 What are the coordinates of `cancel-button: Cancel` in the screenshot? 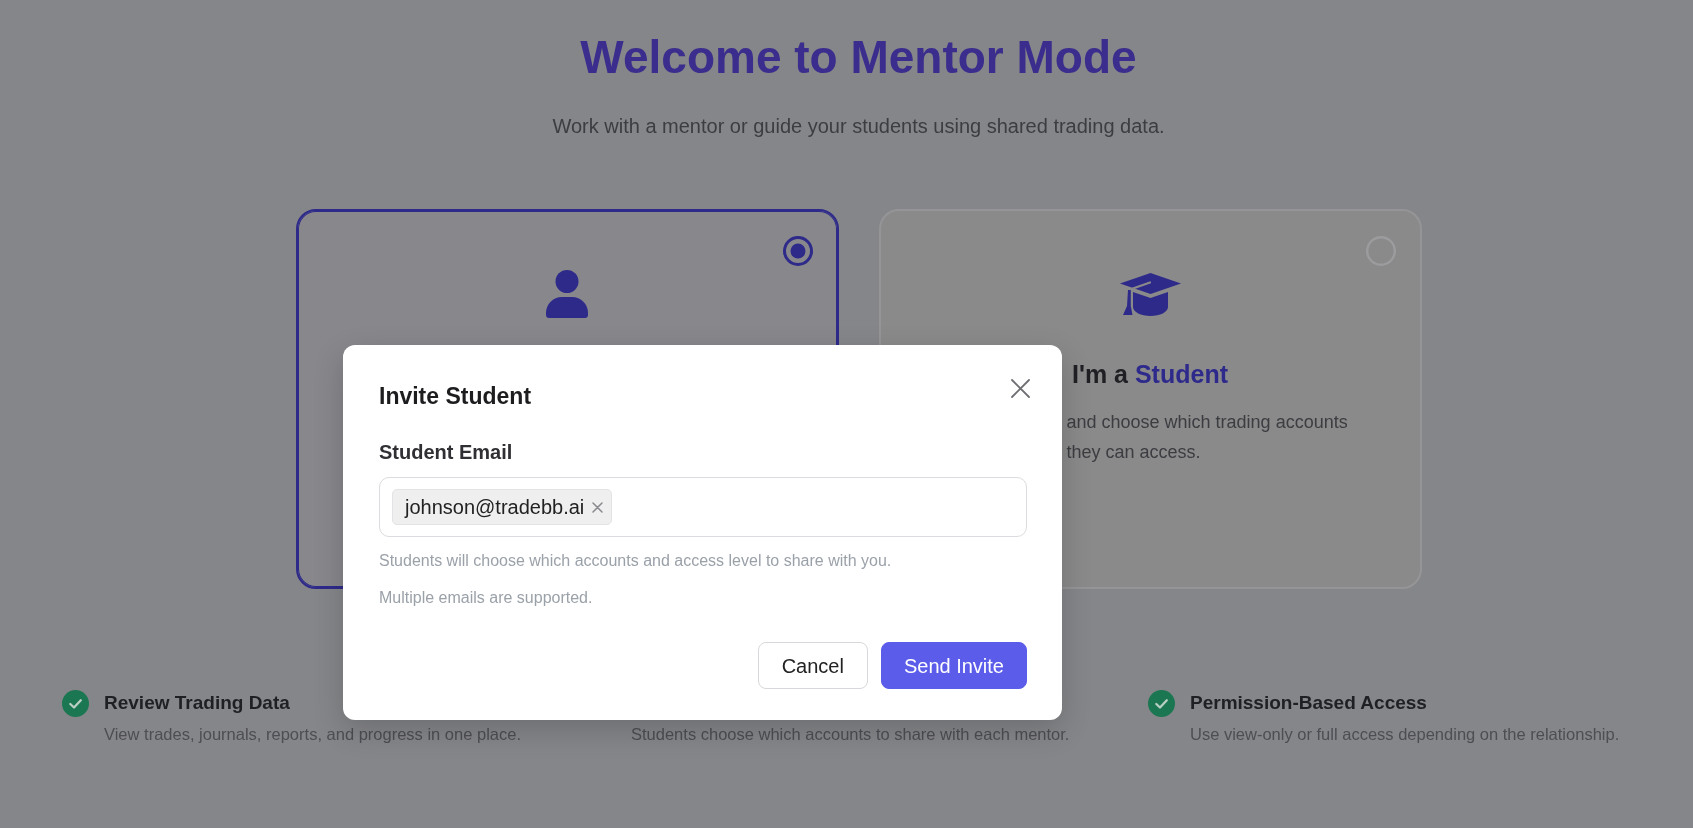 It's located at (812, 665).